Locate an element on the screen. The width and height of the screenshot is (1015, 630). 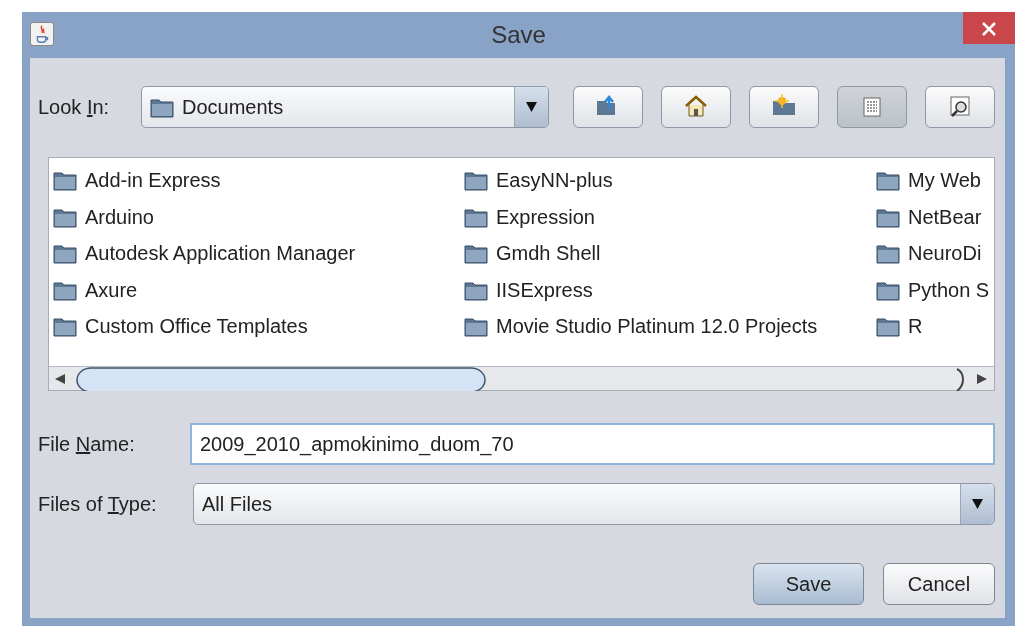
java-cup-icon is located at coordinates (42, 34).